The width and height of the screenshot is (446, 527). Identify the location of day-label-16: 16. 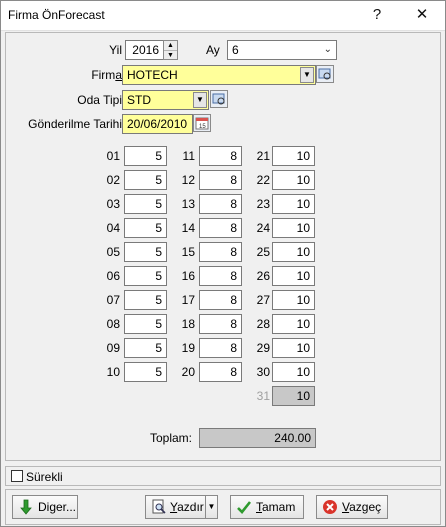
(188, 276).